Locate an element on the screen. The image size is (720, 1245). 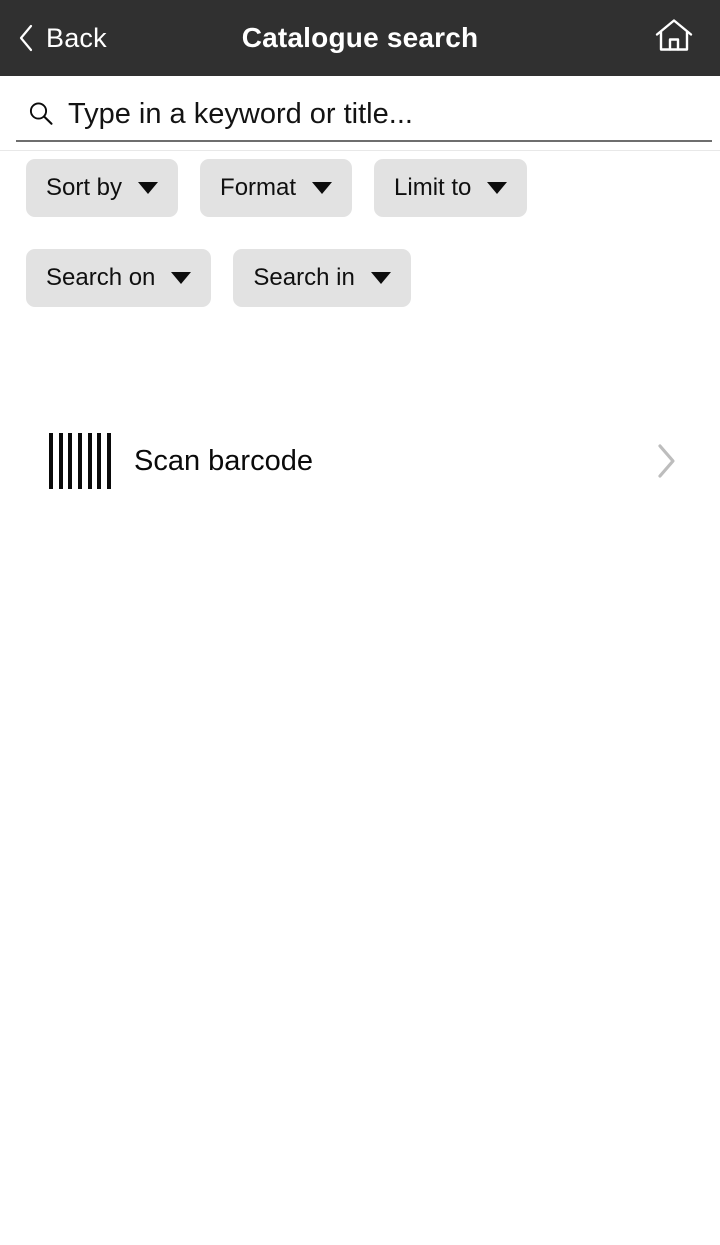
search-field is located at coordinates (364, 115).